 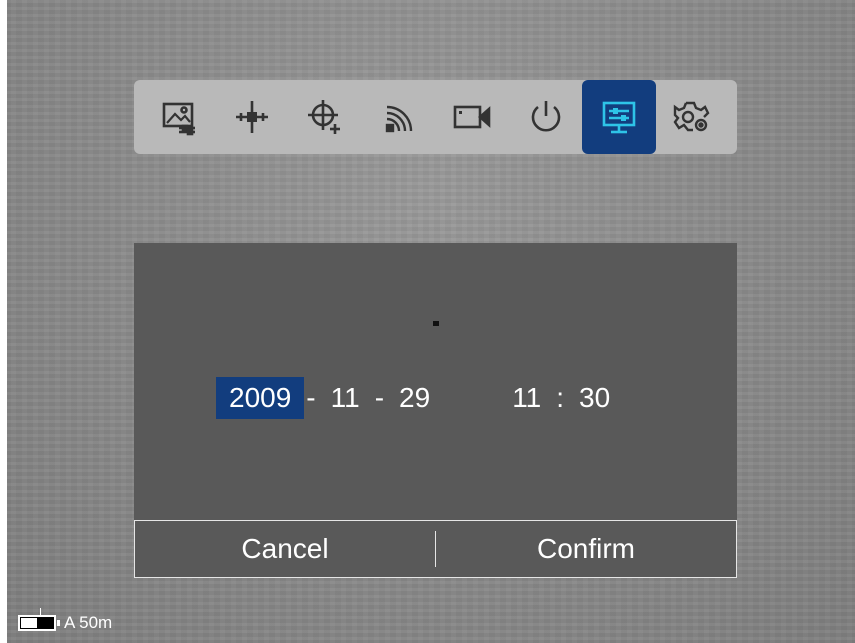 I want to click on day-field: 29, so click(x=414, y=398).